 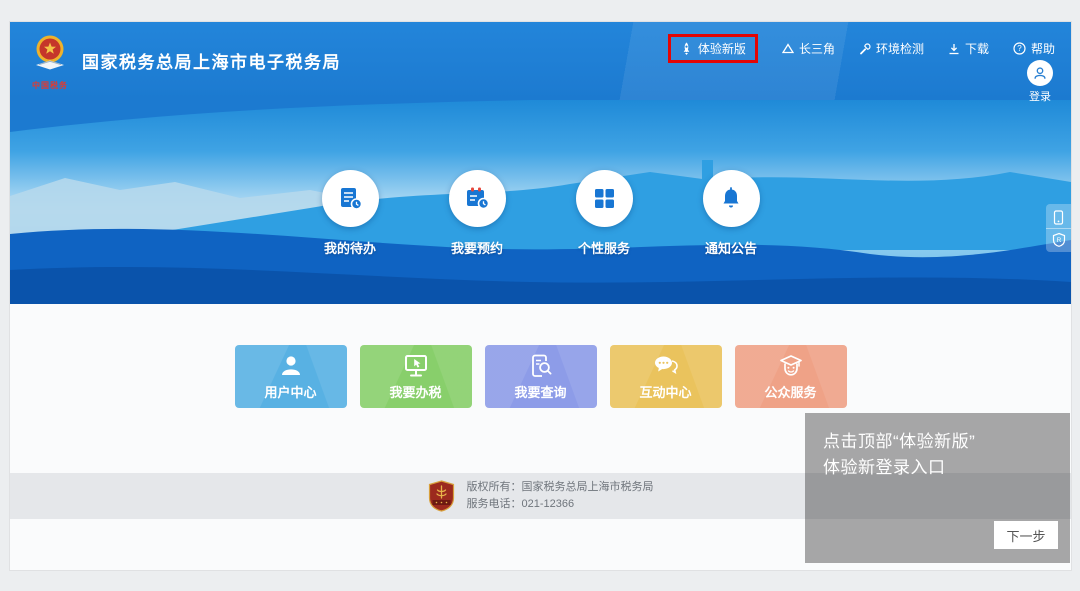 I want to click on tile-label: 我要查询, so click(x=540, y=392).